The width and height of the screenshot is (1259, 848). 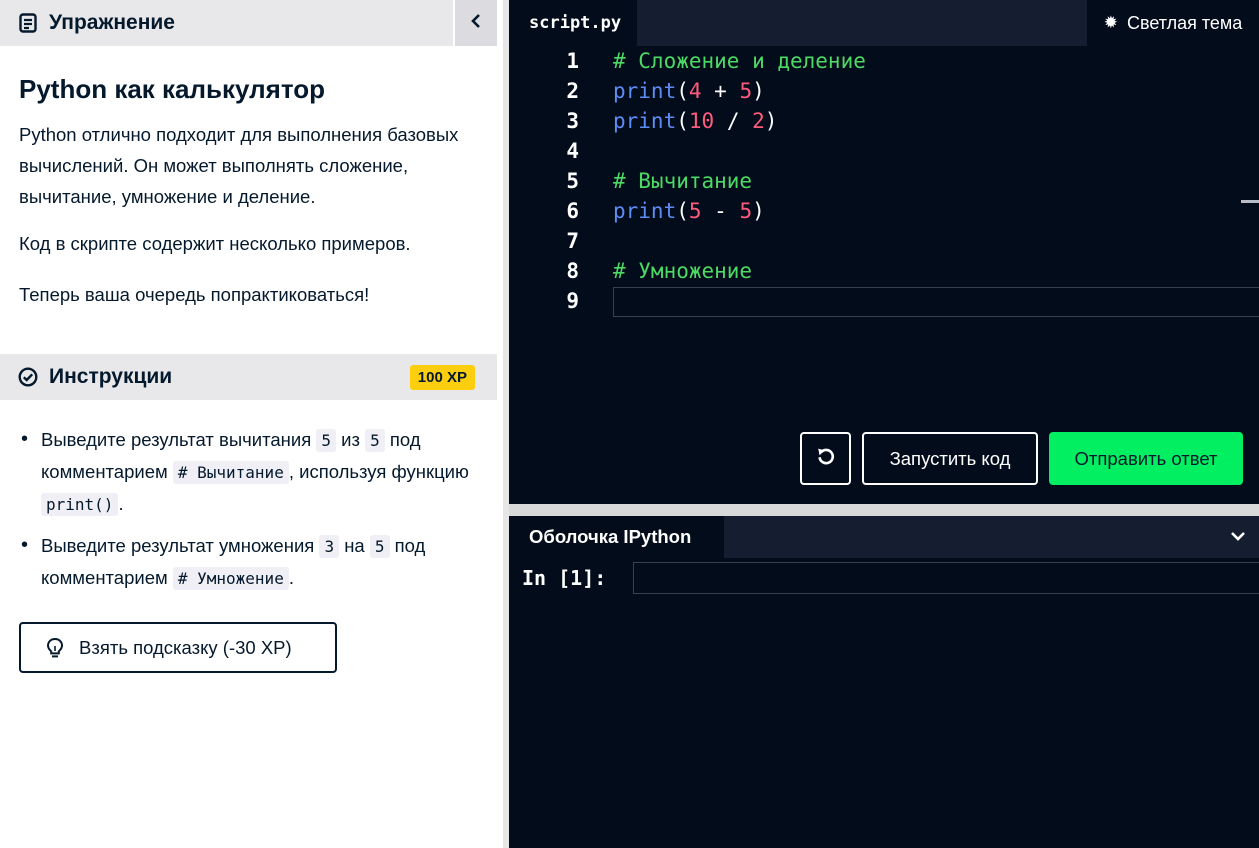 What do you see at coordinates (950, 458) in the screenshot?
I see `run-code-button: Запустить код` at bounding box center [950, 458].